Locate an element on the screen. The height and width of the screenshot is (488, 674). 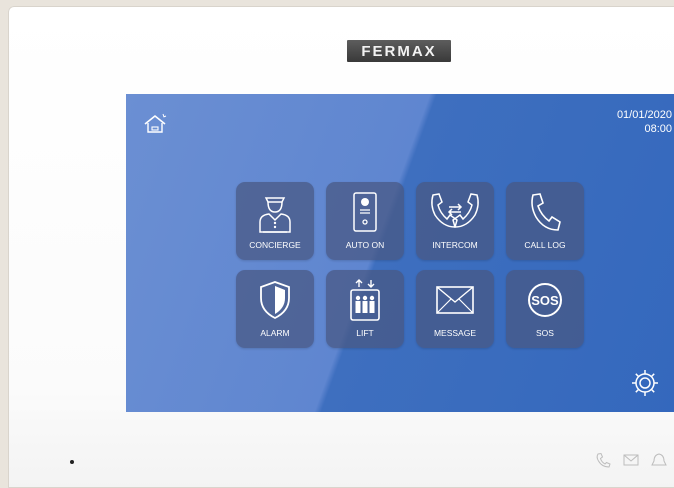
tile-label: SOS is located at coordinates (545, 333).